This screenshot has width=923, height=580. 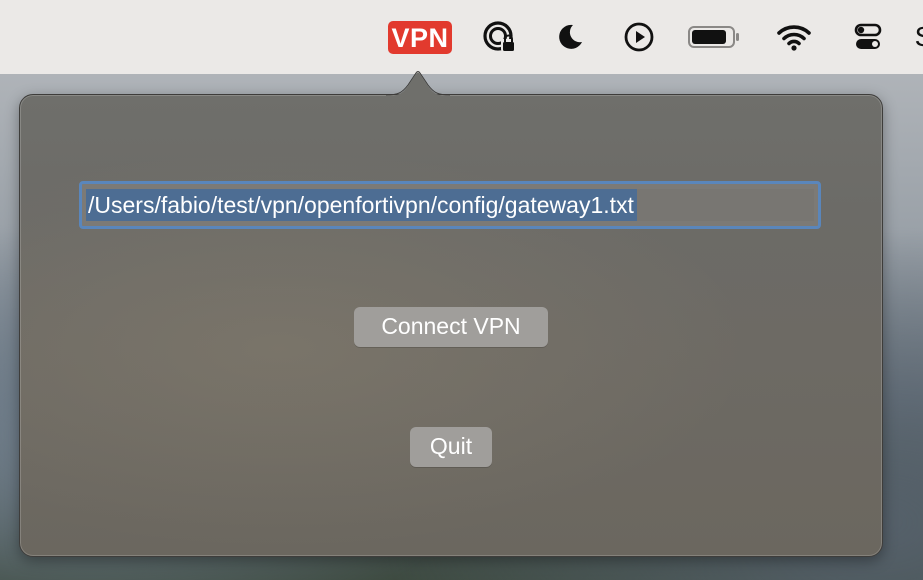 What do you see at coordinates (451, 327) in the screenshot?
I see `connect-vpn-button: Connect VPN` at bounding box center [451, 327].